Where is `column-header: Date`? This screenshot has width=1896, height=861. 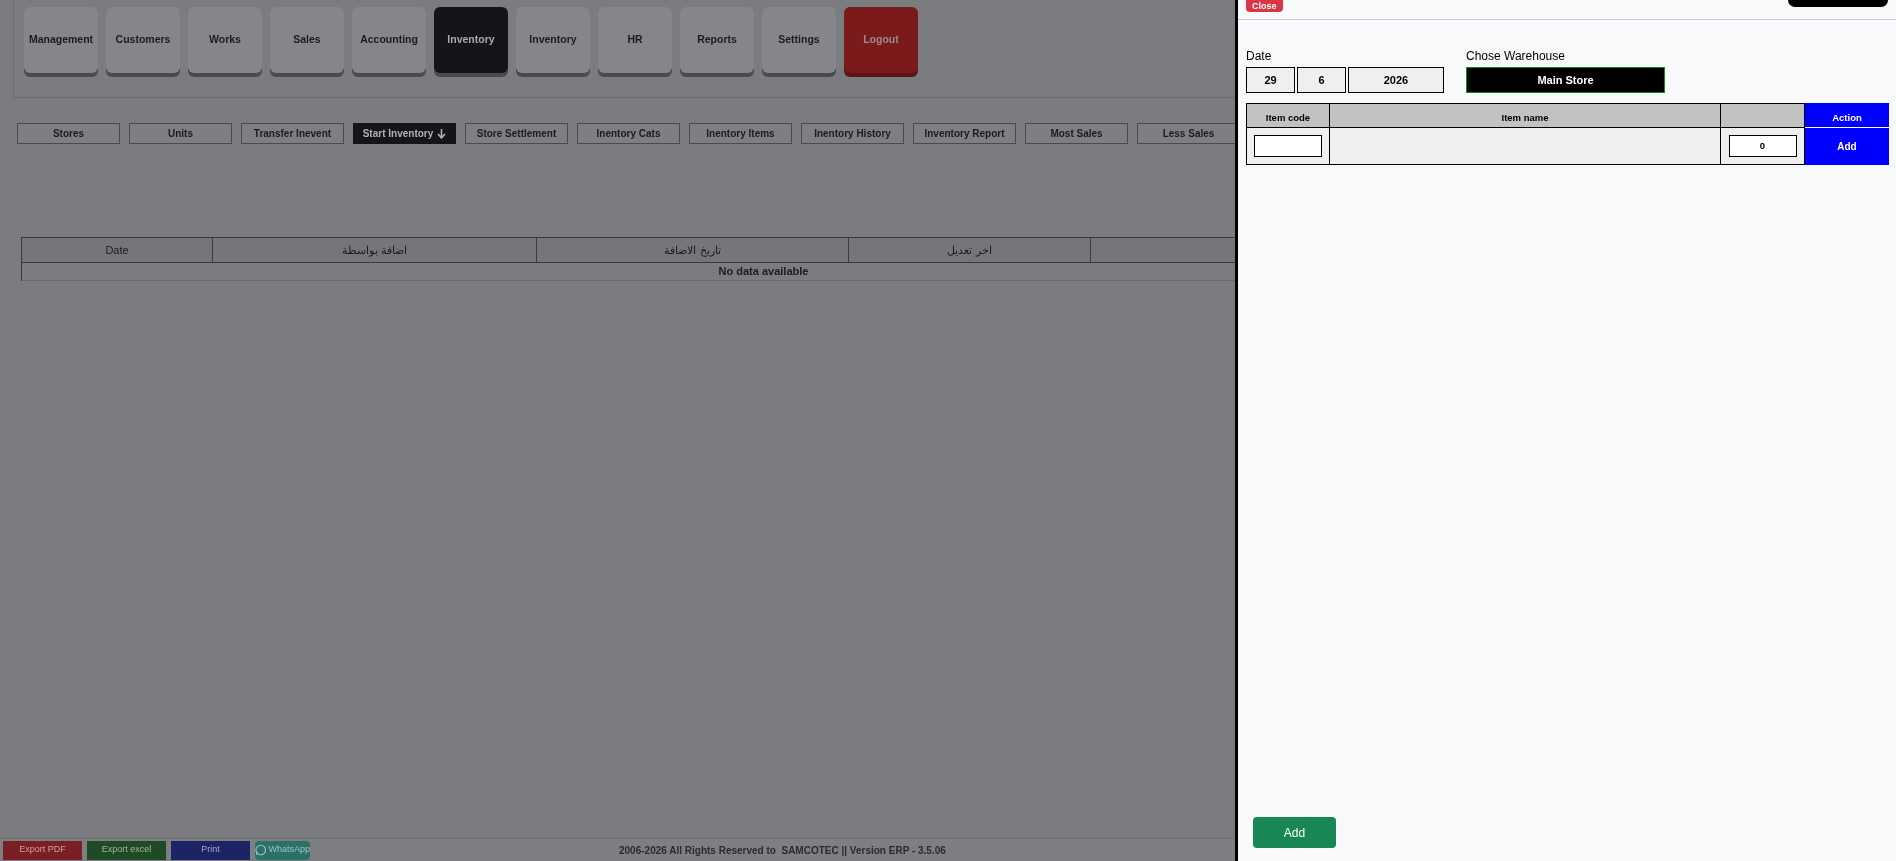
column-header: Date is located at coordinates (117, 250).